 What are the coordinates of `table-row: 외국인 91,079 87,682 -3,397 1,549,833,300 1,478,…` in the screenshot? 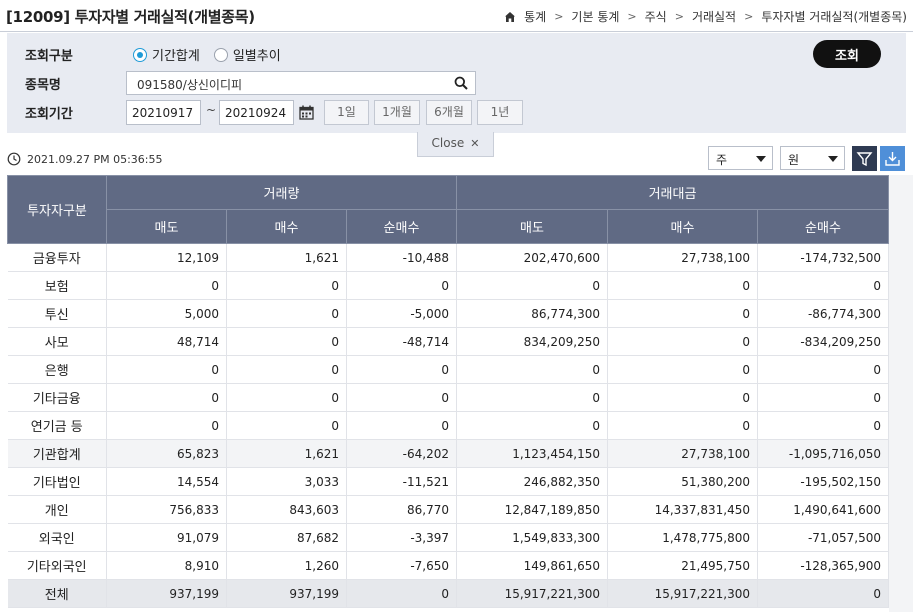 It's located at (448, 537).